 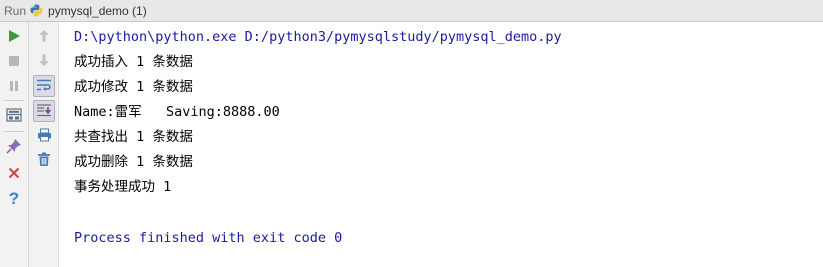 I want to click on pin-tab-button, so click(x=14, y=148).